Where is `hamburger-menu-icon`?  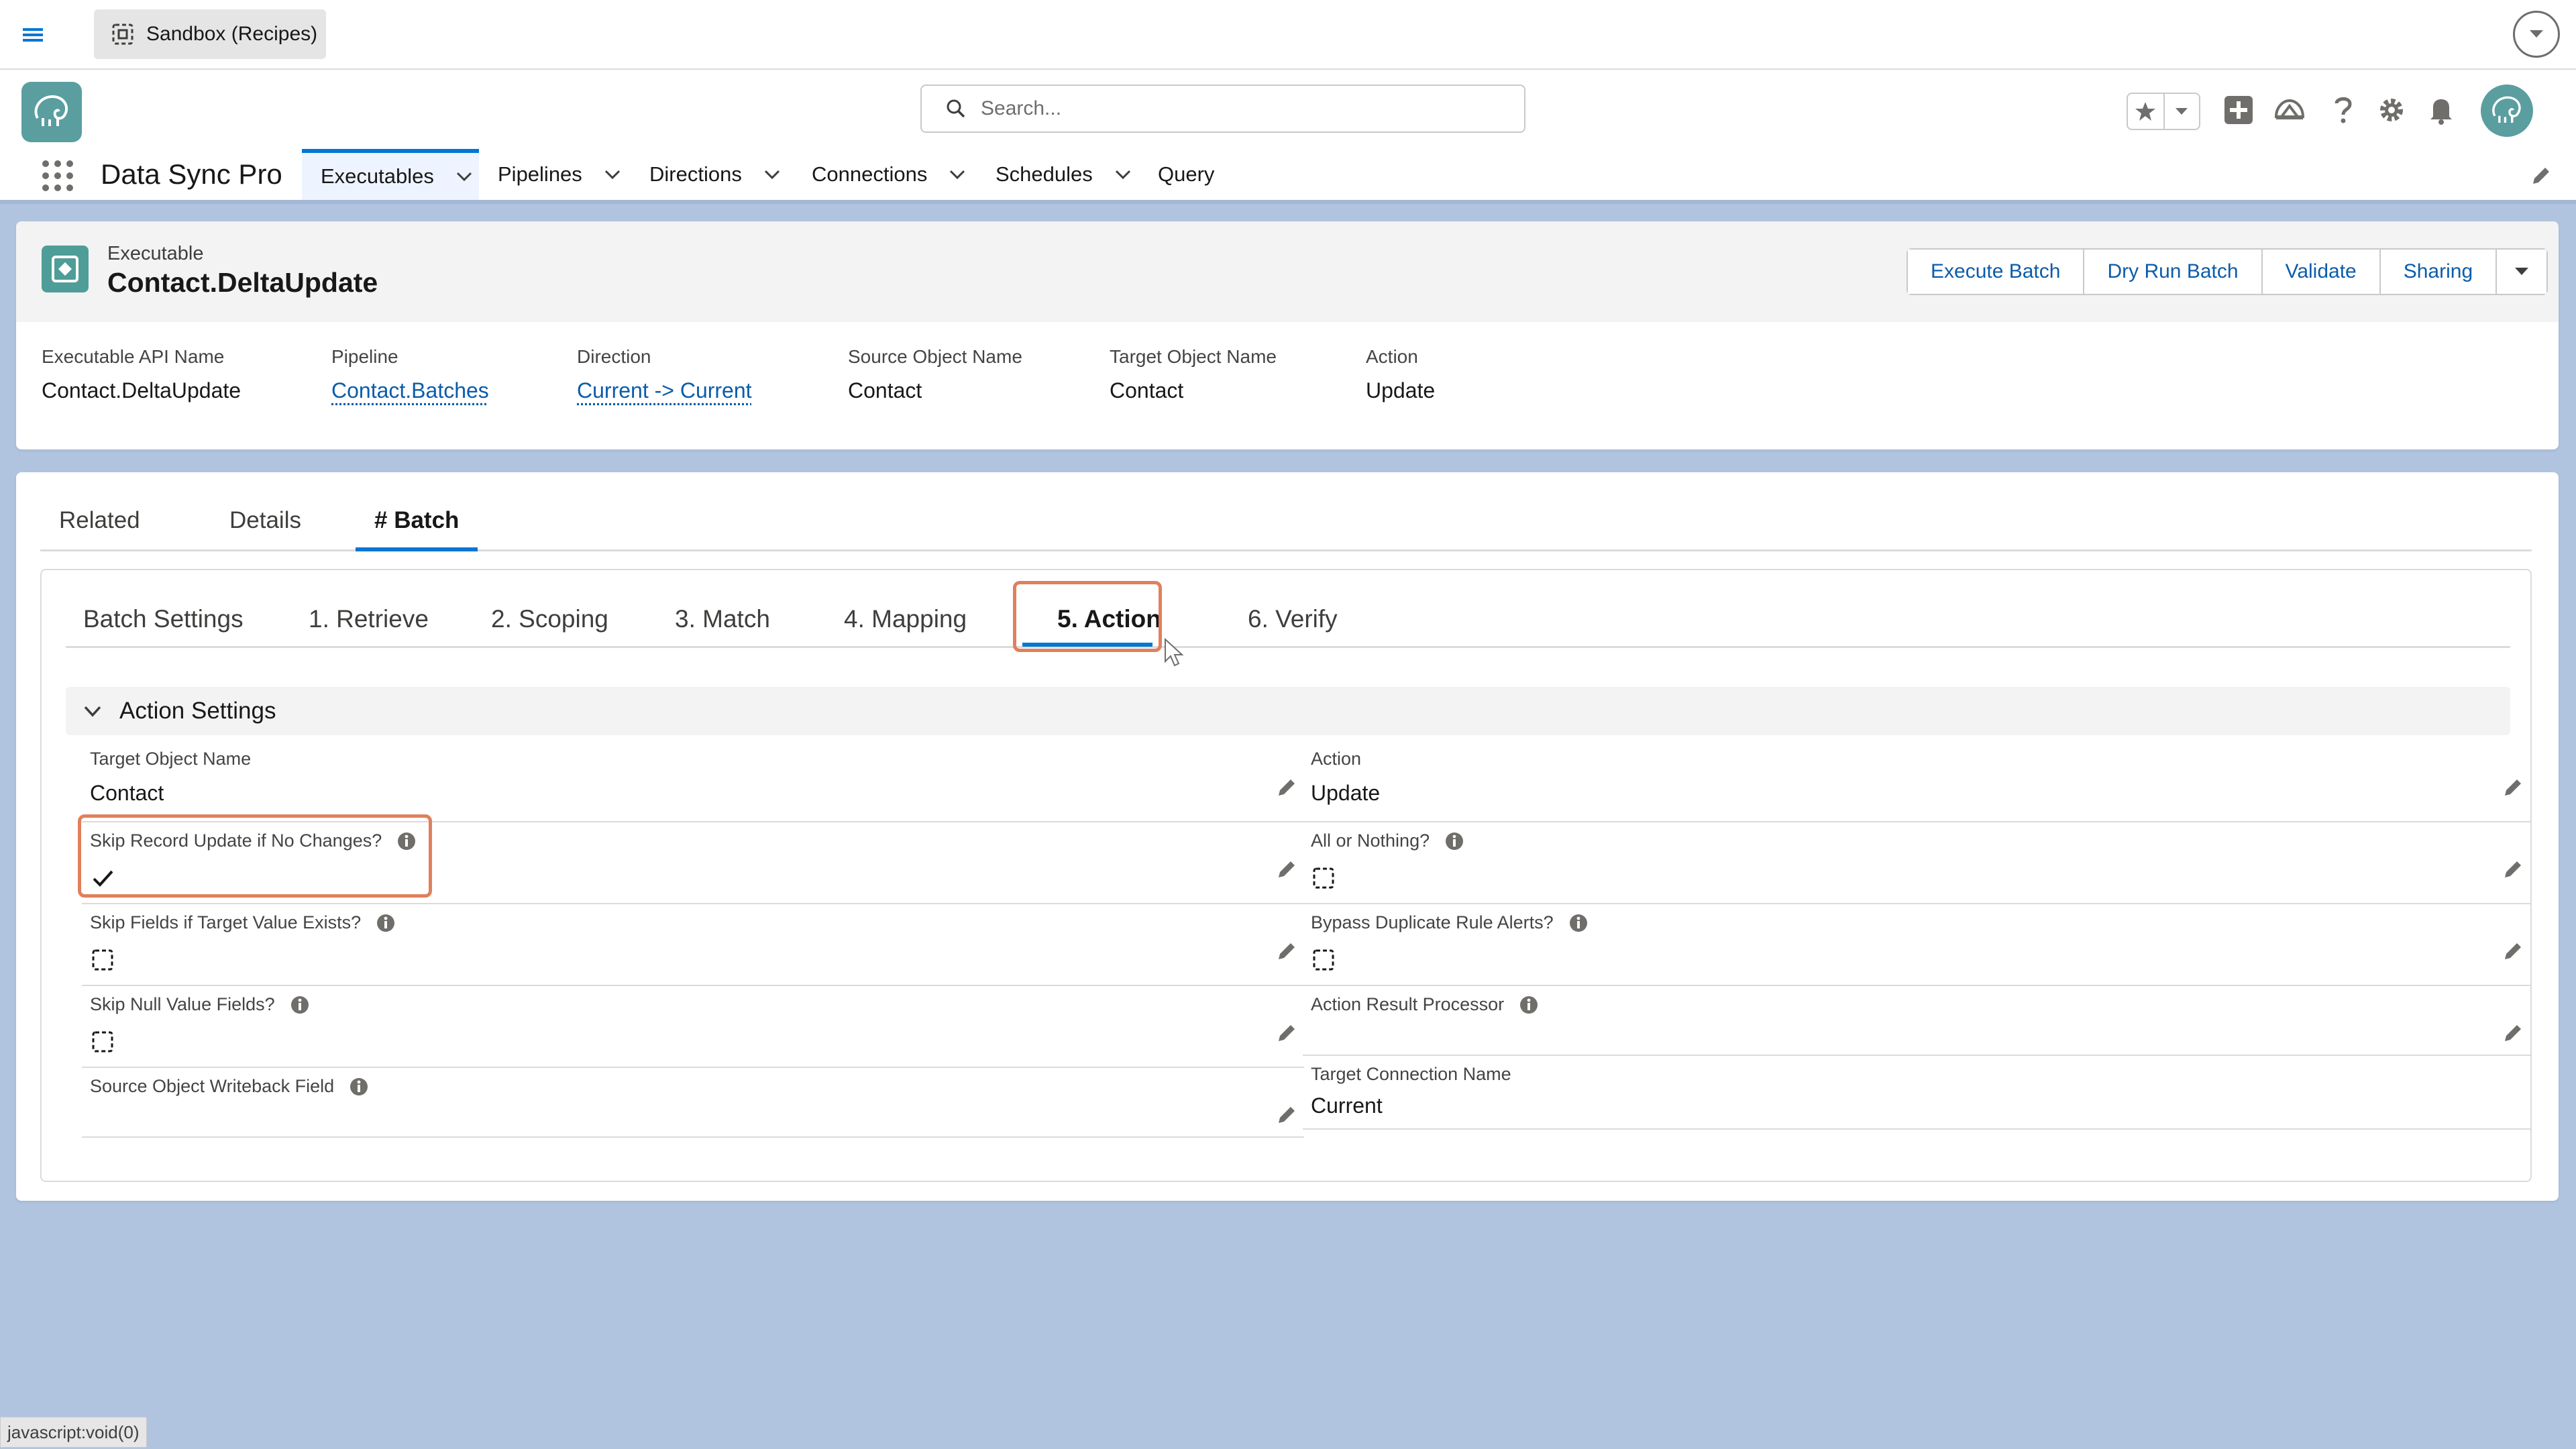 hamburger-menu-icon is located at coordinates (33, 35).